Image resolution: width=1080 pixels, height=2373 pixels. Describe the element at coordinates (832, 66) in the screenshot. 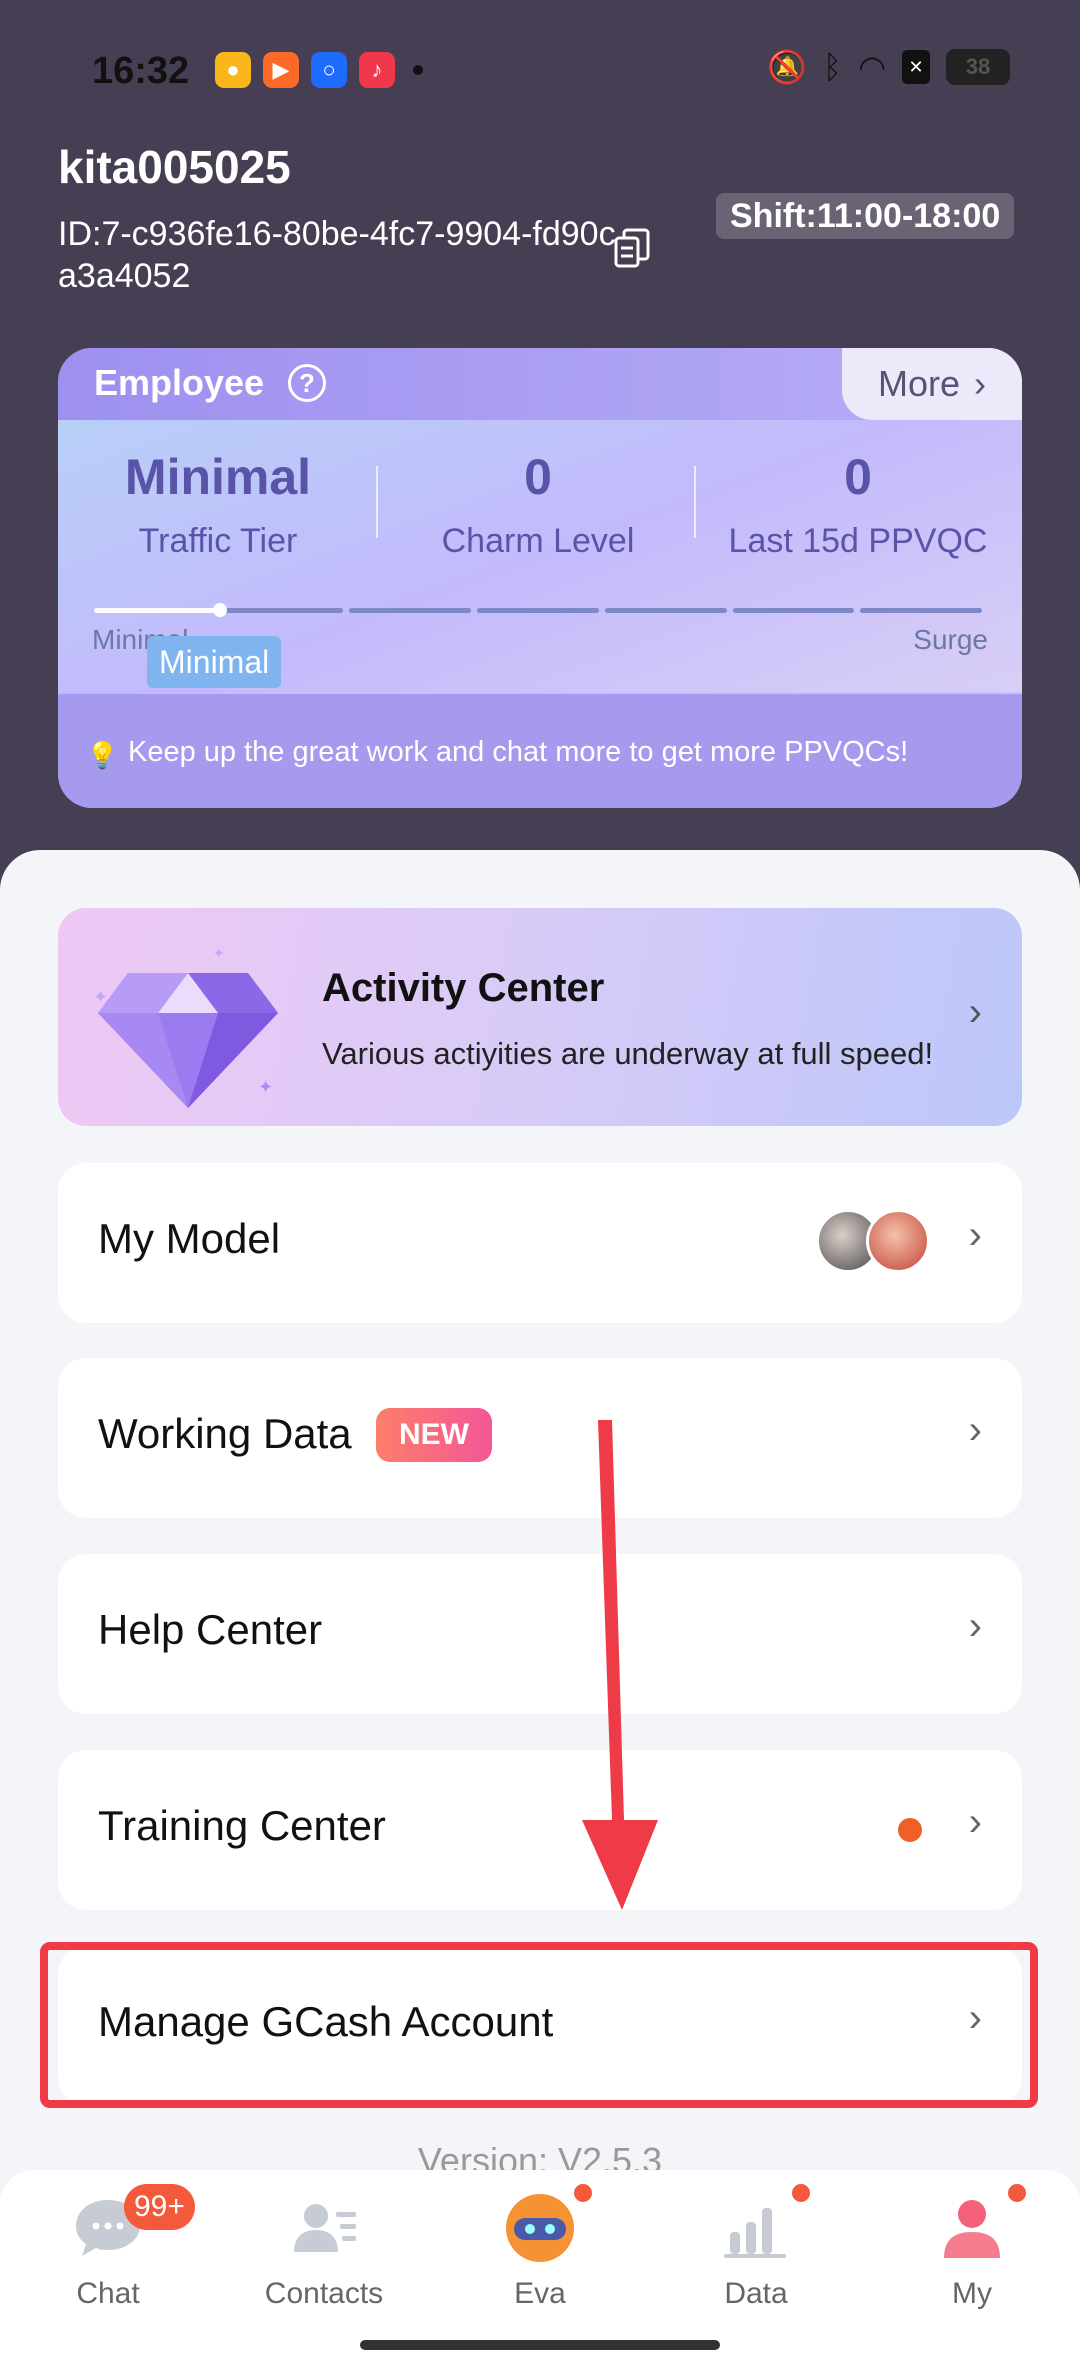

I see `bluetooth-icon: ᛒ` at that location.